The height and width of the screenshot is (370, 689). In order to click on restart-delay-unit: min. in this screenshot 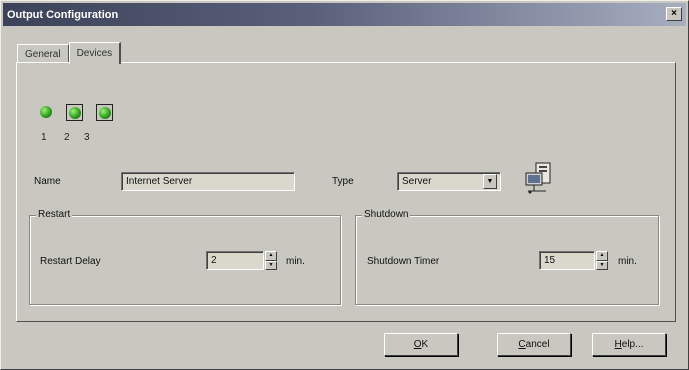, I will do `click(295, 261)`.